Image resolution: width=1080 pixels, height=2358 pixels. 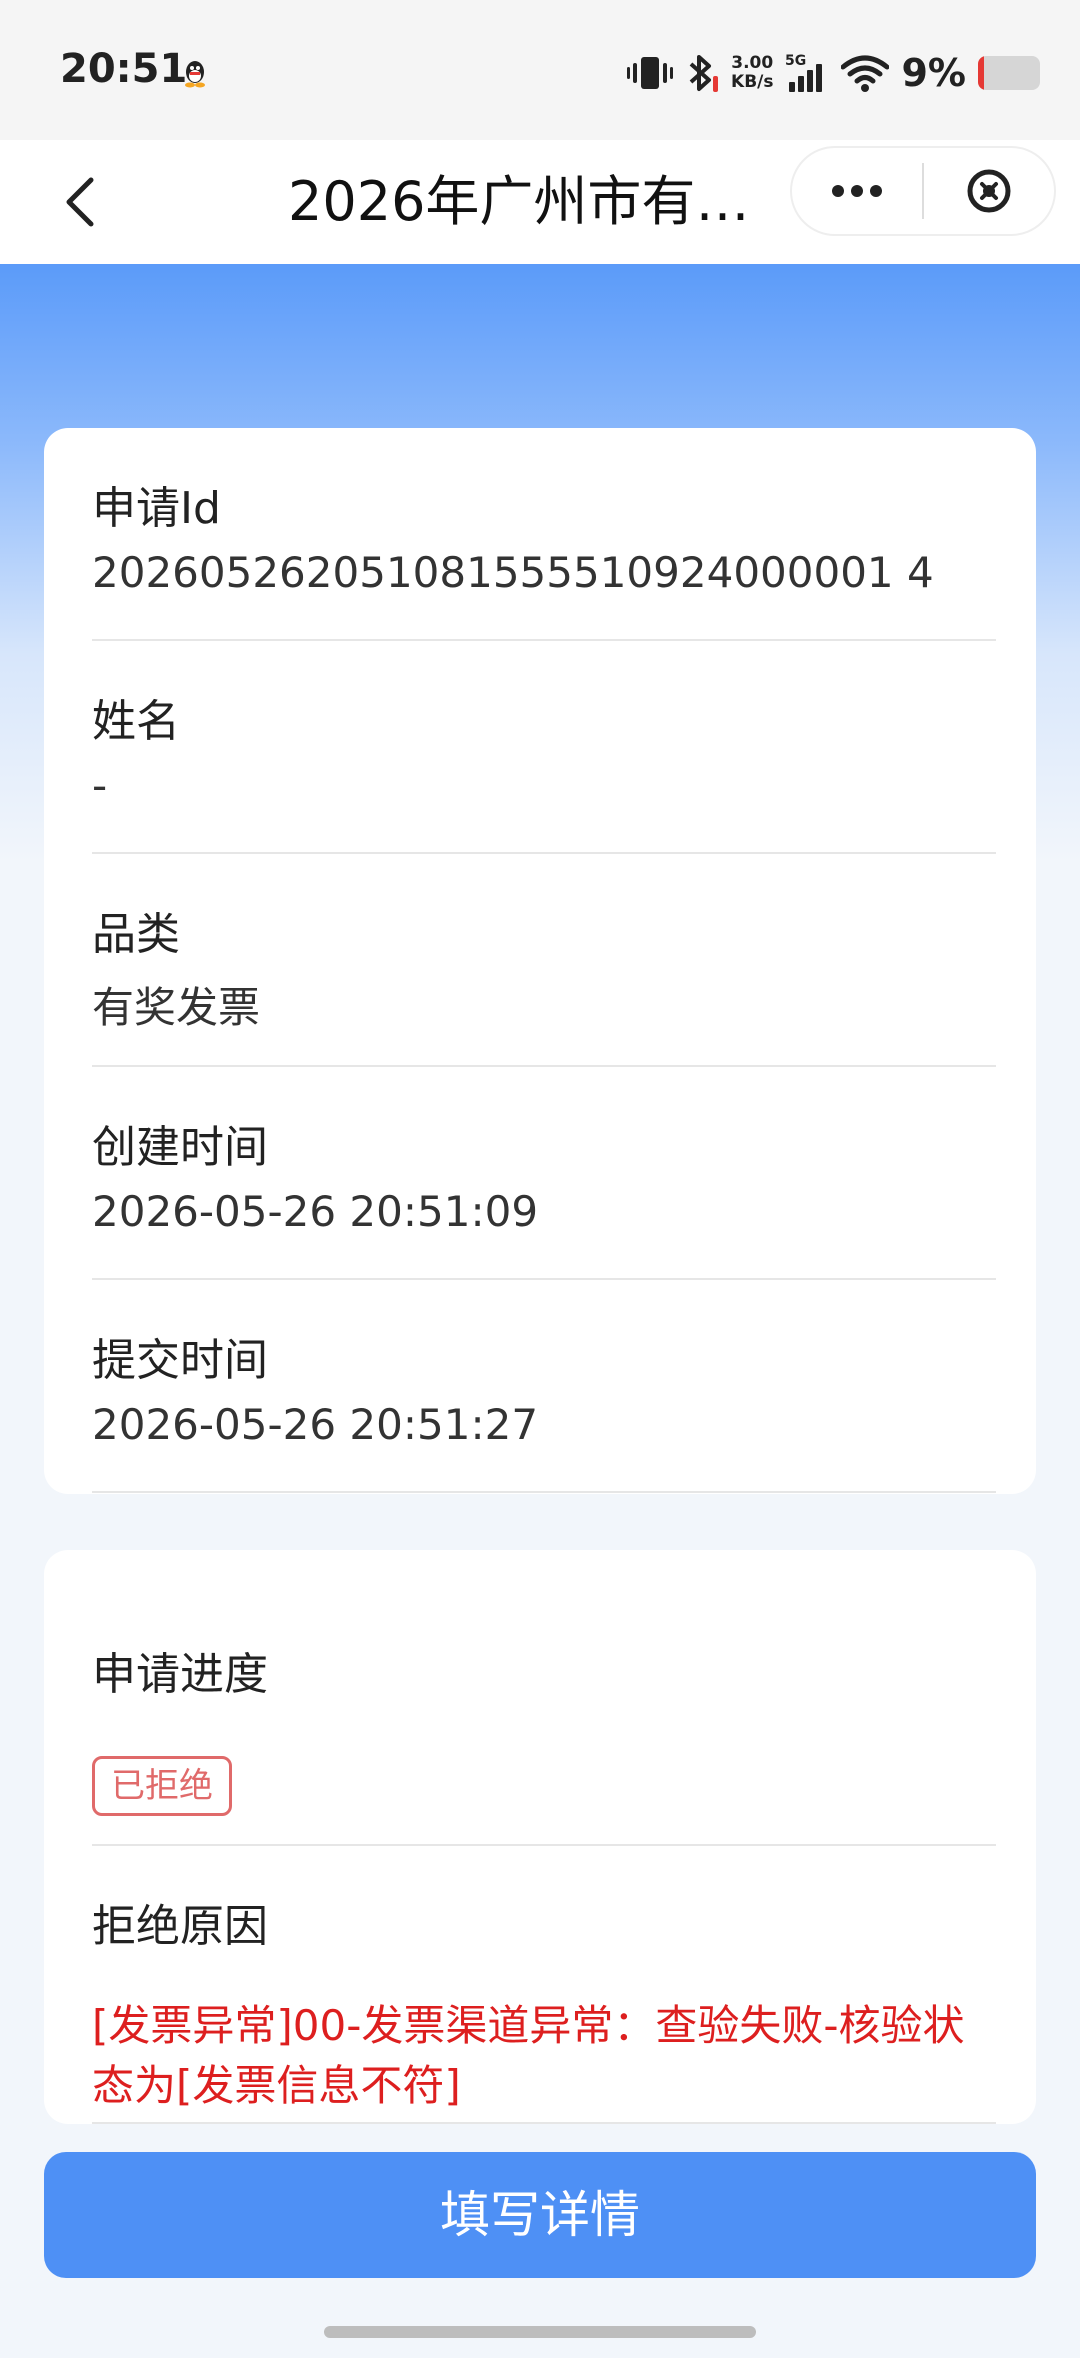 I want to click on nav-bar: 2026年广州市有奖发票活动, so click(x=540, y=202).